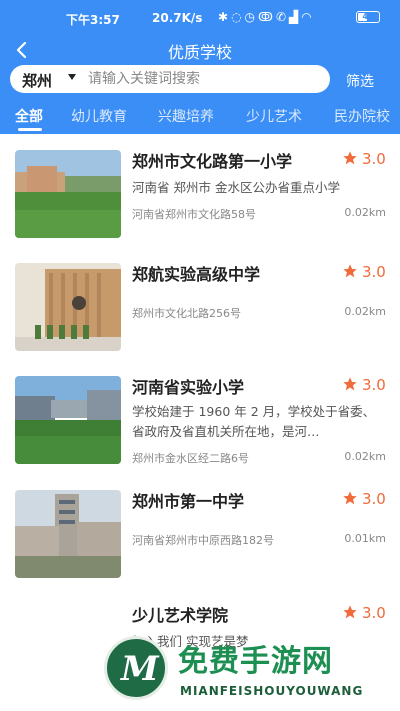 Image resolution: width=400 pixels, height=711 pixels. I want to click on school-name: 郑州市文化路第一小学, so click(212, 161).